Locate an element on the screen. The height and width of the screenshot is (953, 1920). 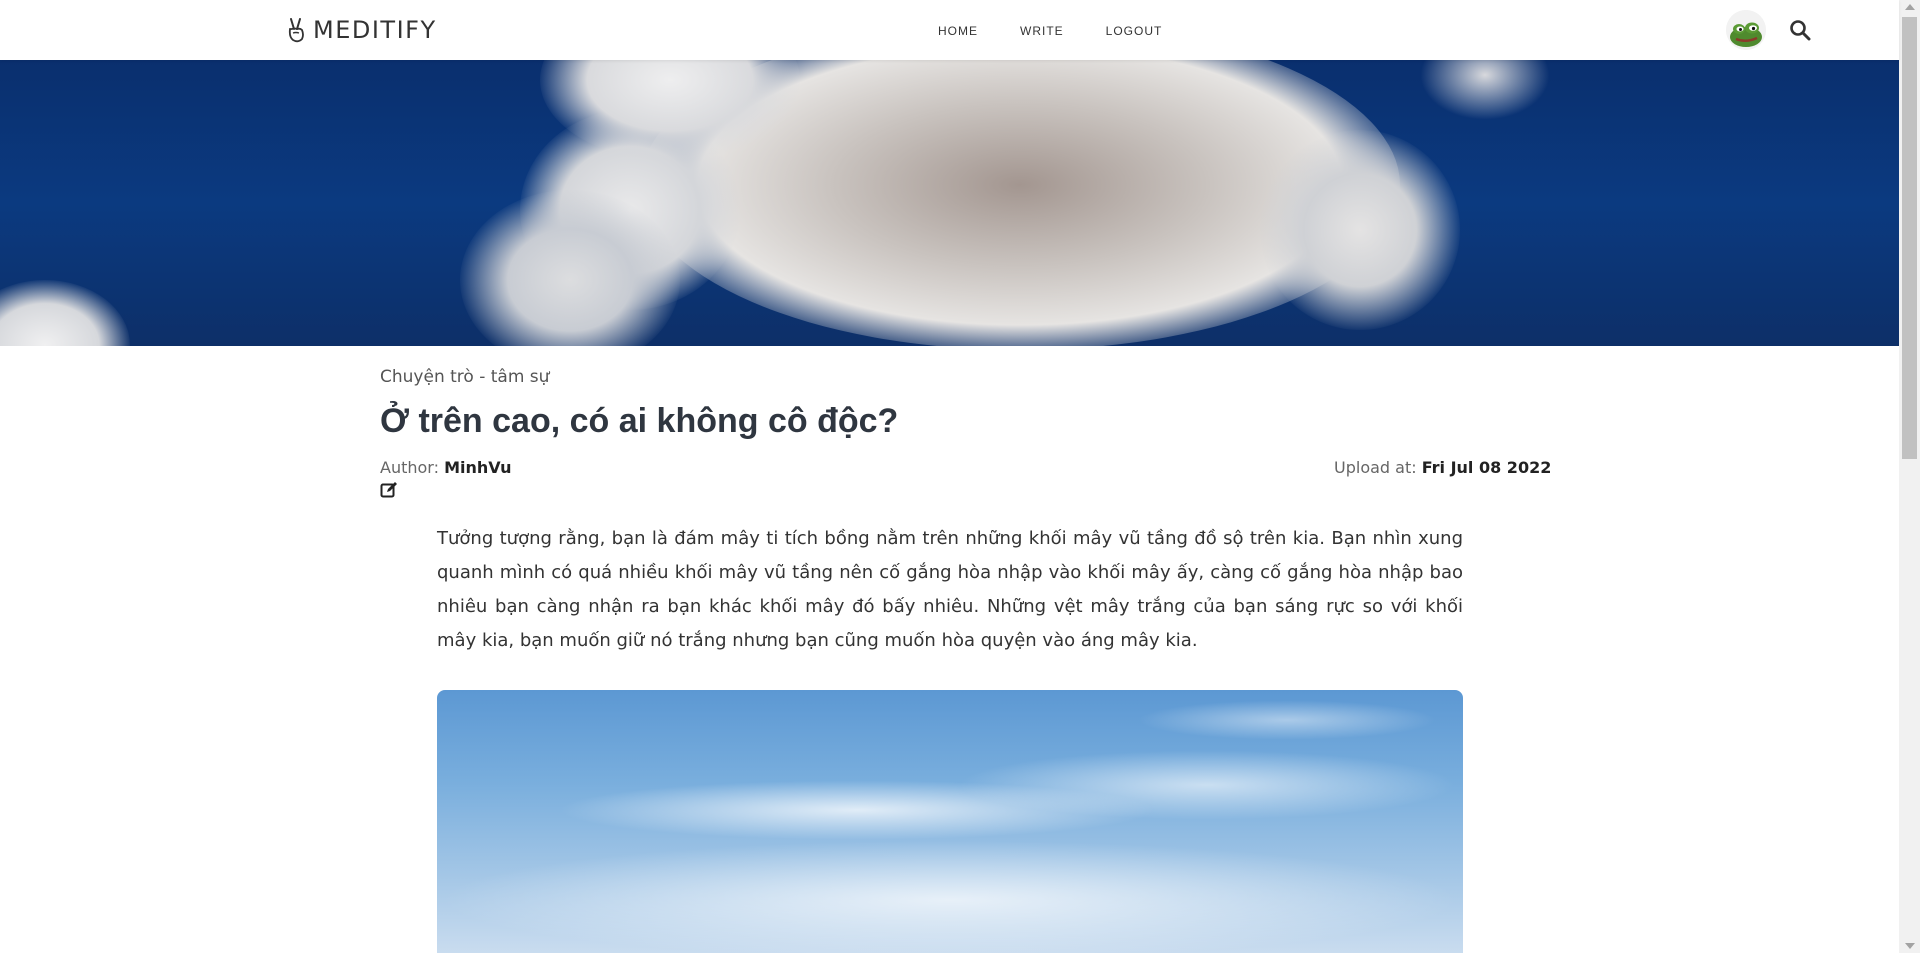
frog-avatar-image is located at coordinates (1746, 30).